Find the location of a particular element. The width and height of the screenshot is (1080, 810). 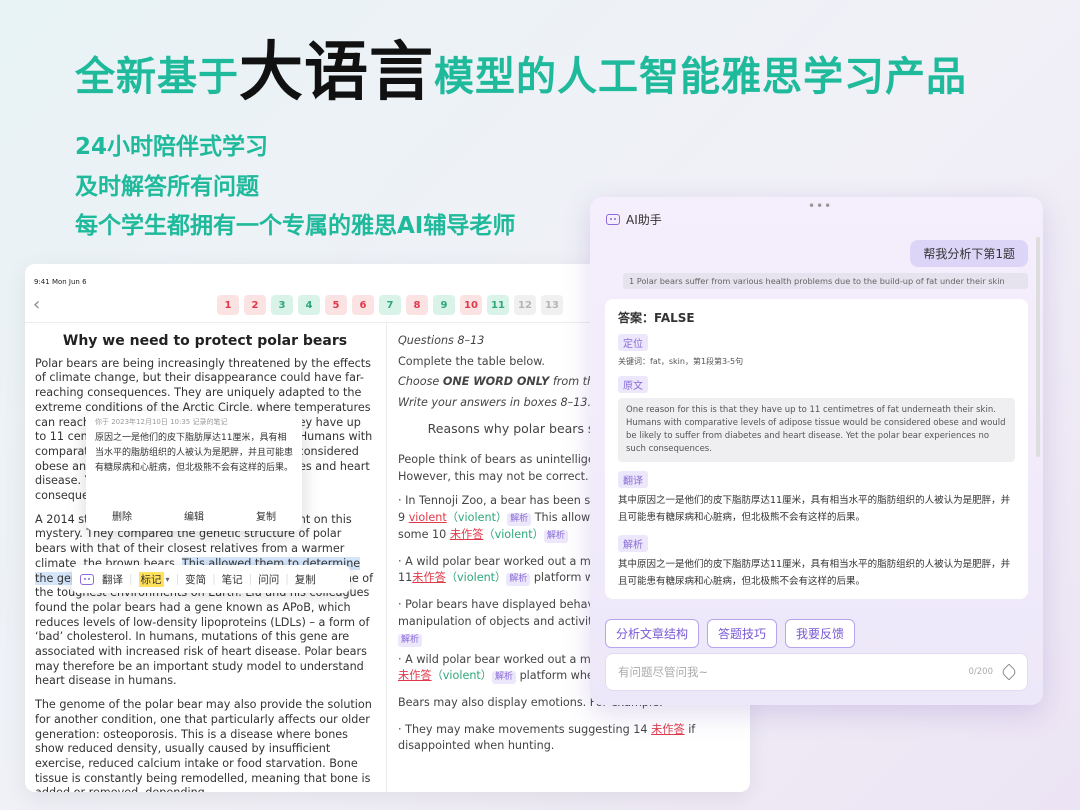

subtitle-2: 及时解答所有问题 is located at coordinates (167, 187).